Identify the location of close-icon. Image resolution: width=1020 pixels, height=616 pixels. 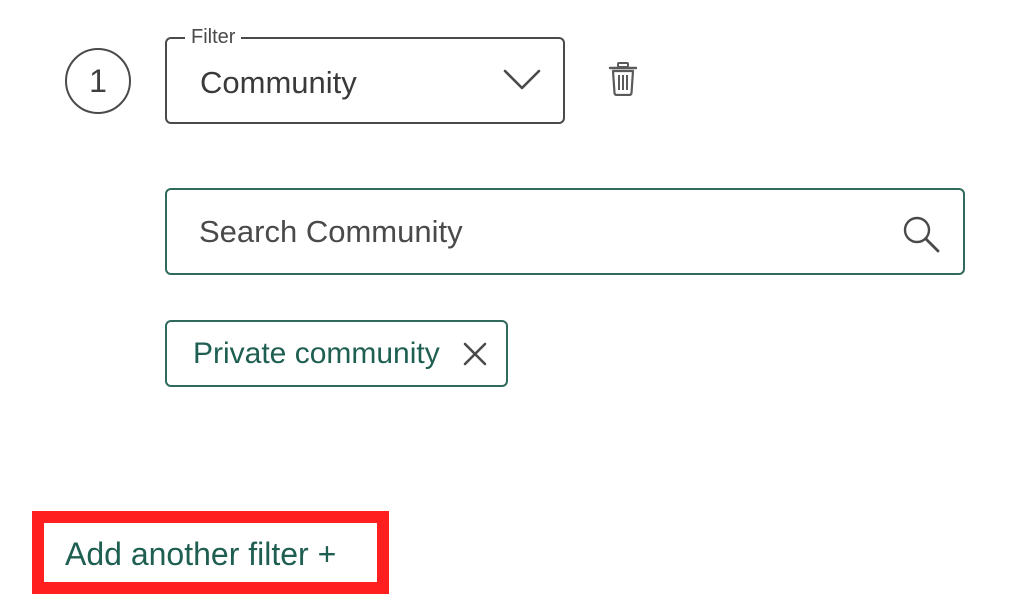
(475, 354).